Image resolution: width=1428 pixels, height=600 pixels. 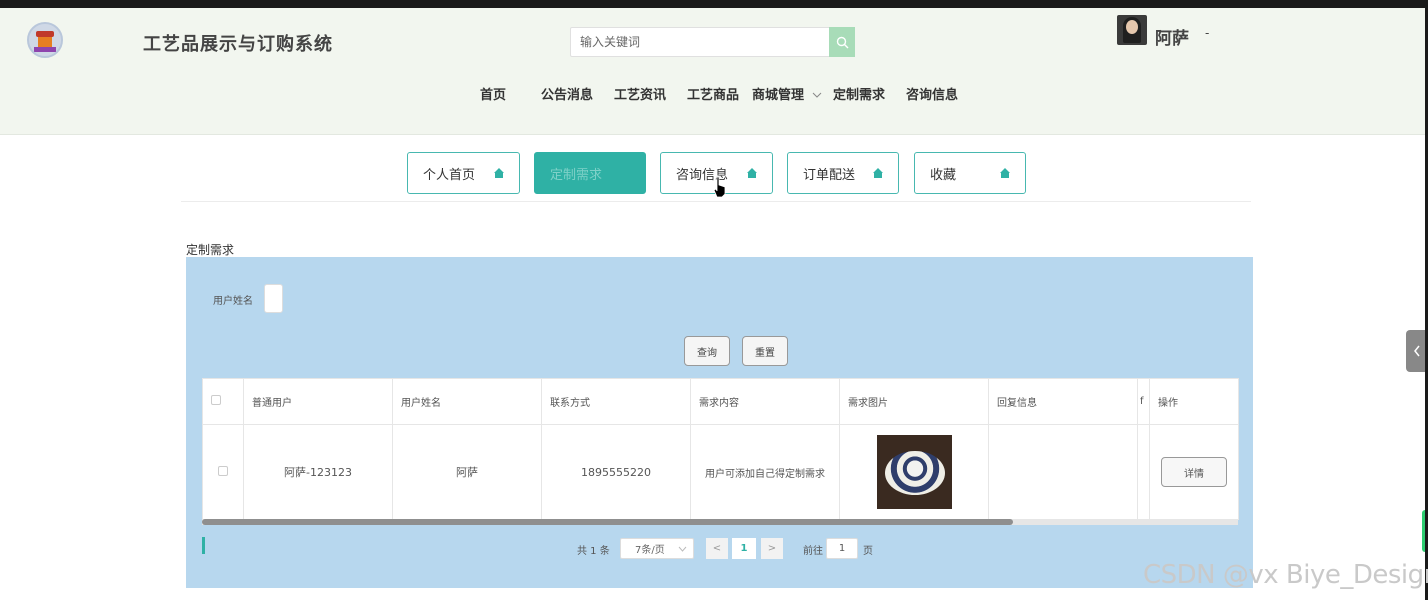 What do you see at coordinates (1063, 401) in the screenshot?
I see `column-header-reply: 回复信息` at bounding box center [1063, 401].